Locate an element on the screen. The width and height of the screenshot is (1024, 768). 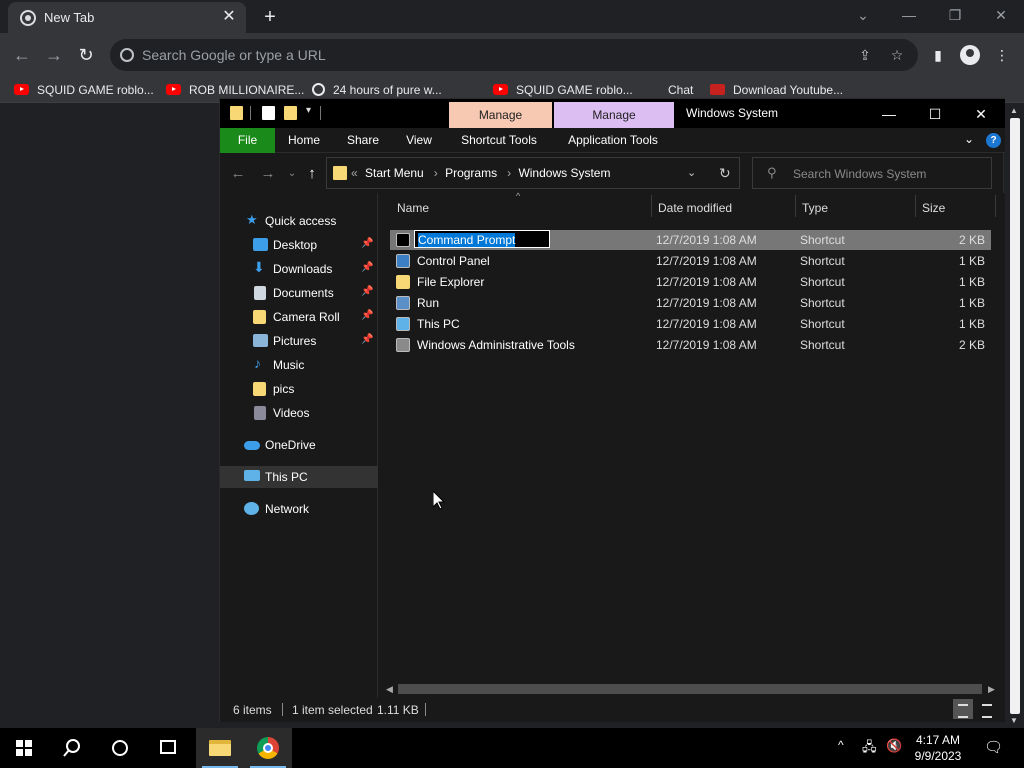
nav-item-onedrive: OneDrive is located at coordinates (299, 445).